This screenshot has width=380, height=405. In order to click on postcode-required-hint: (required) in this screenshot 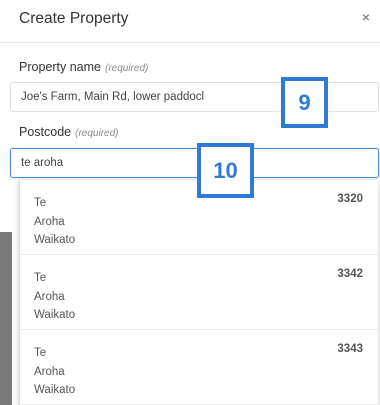, I will do `click(97, 133)`.